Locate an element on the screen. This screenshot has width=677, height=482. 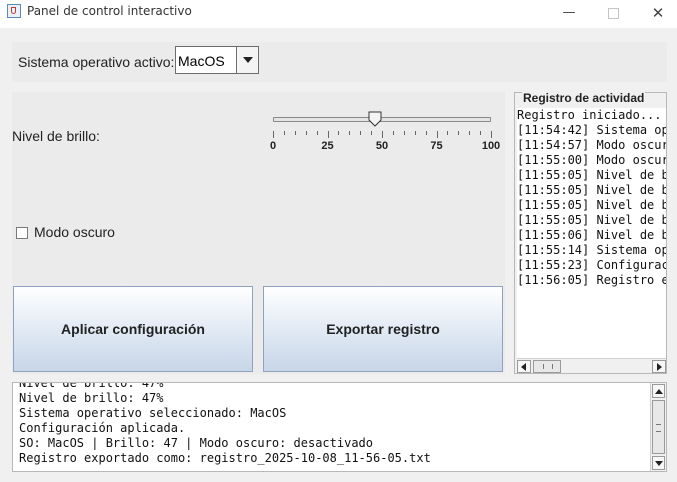
maximize-icon is located at coordinates (613, 13).